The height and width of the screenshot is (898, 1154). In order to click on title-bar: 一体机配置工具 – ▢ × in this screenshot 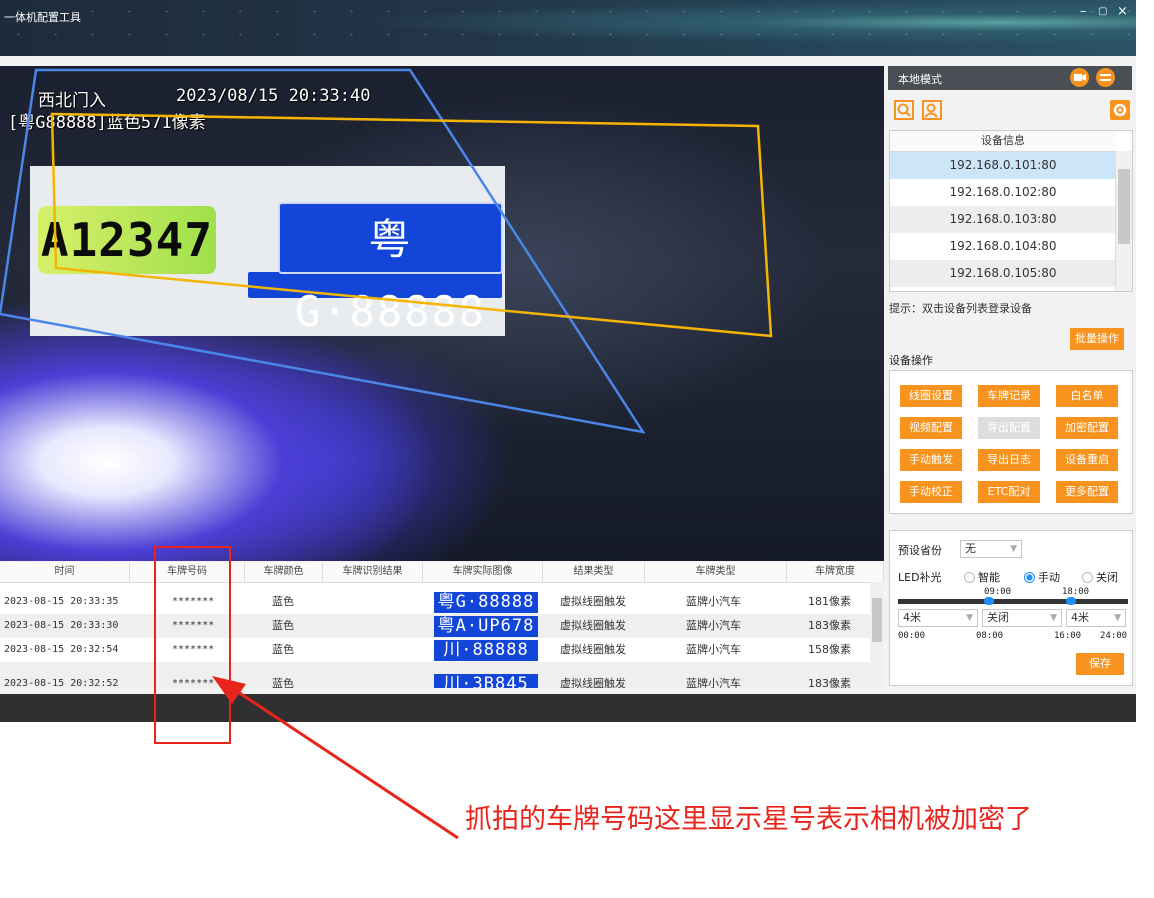, I will do `click(568, 28)`.